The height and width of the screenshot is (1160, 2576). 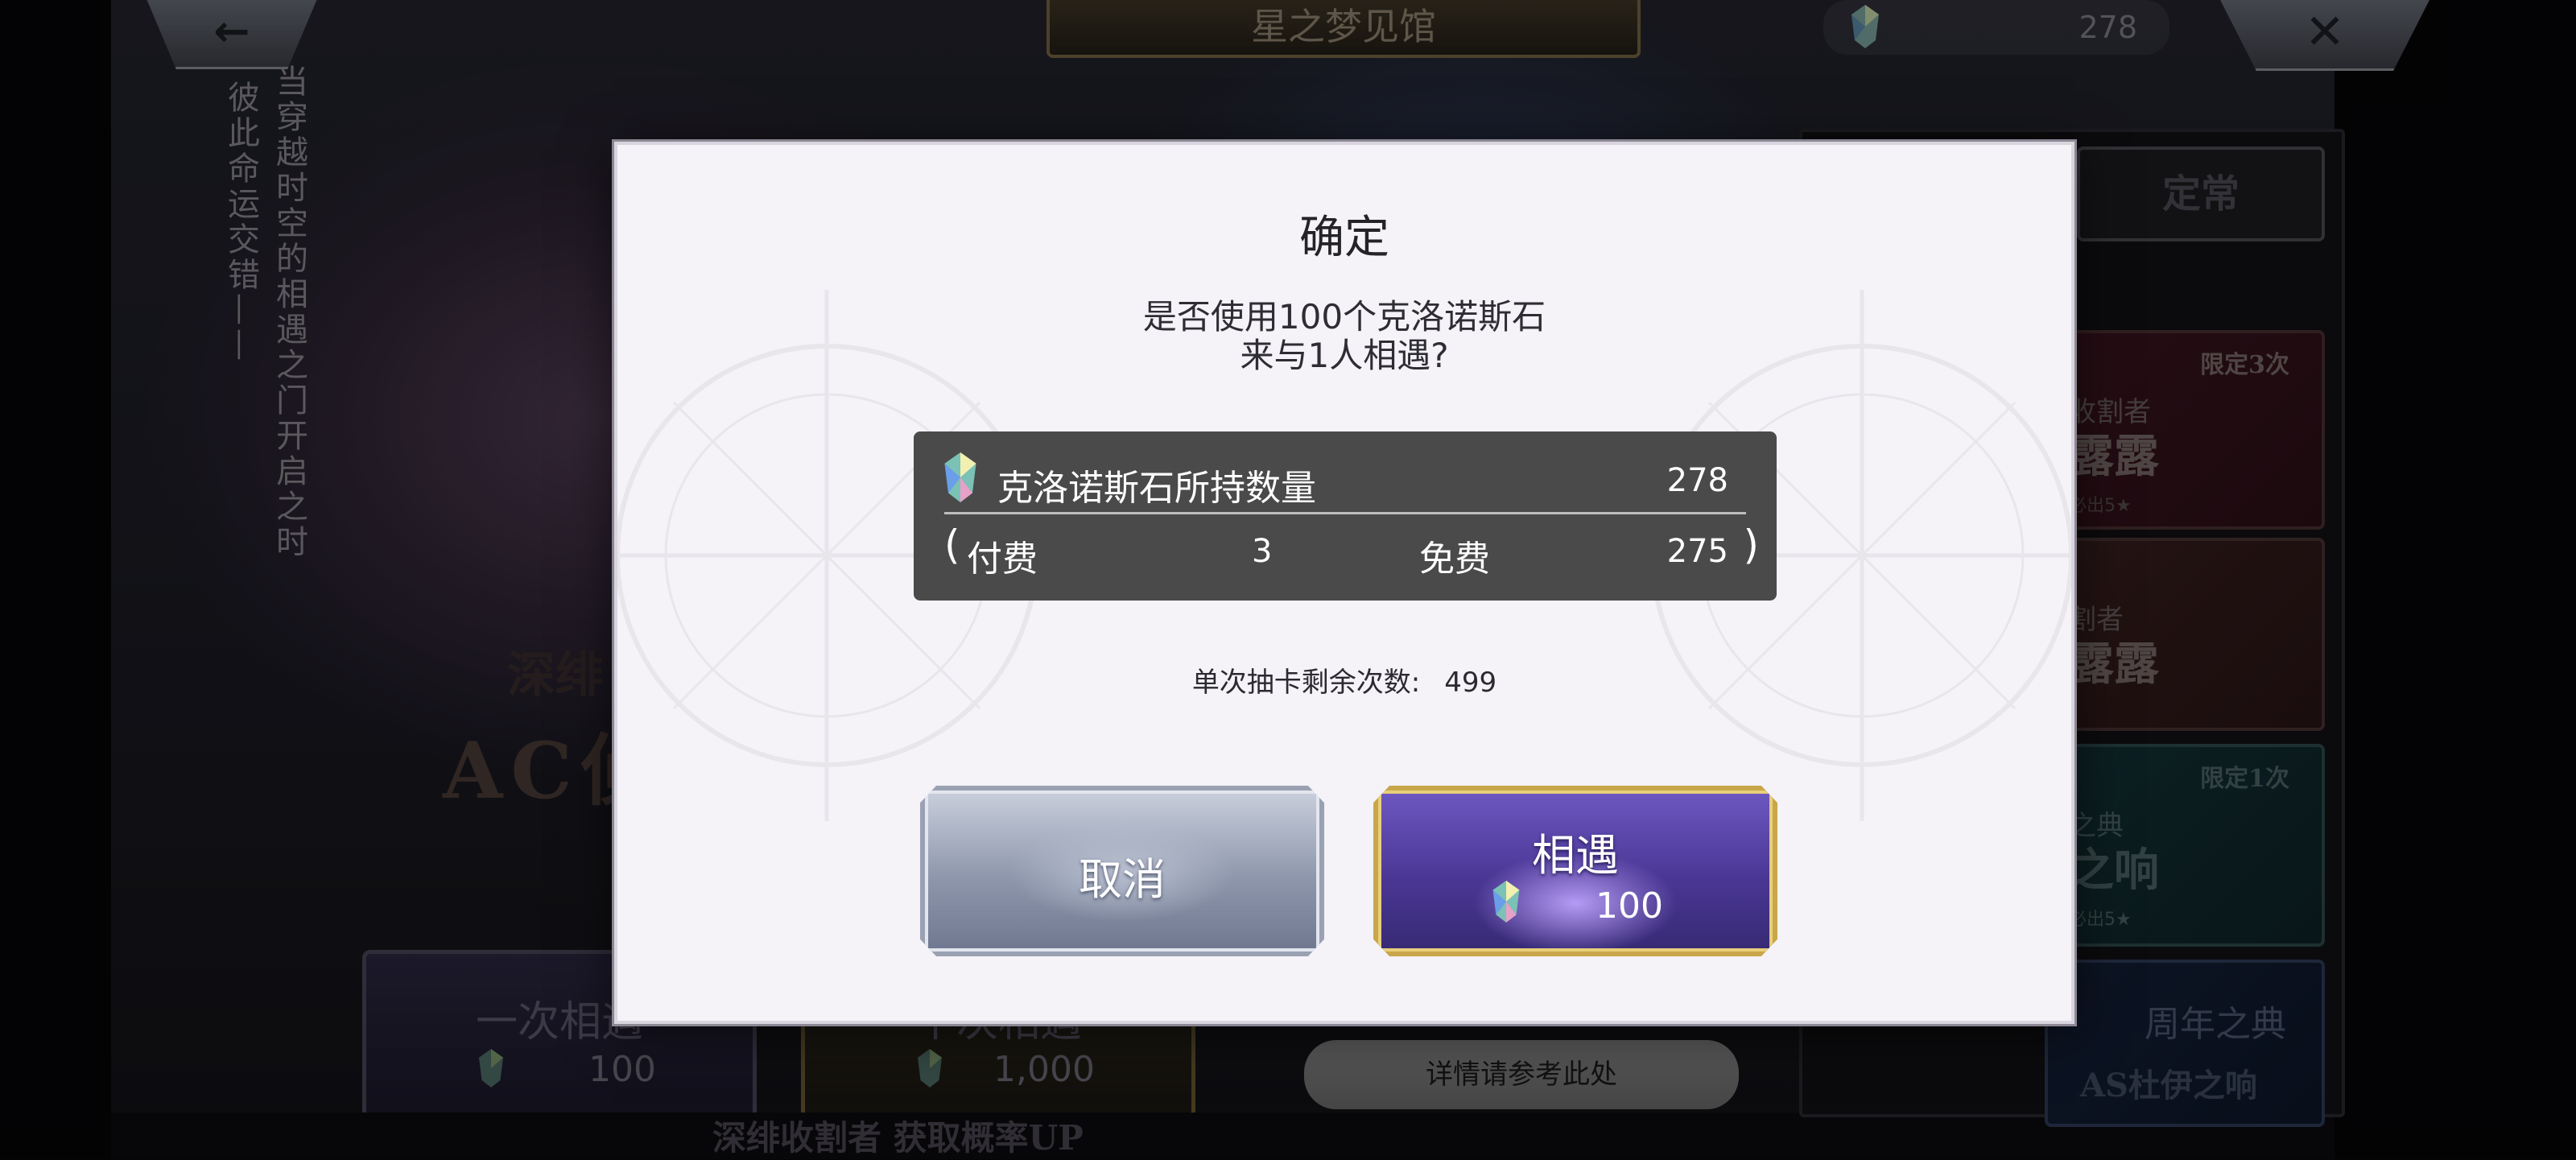 What do you see at coordinates (1344, 316) in the screenshot?
I see `dialog-message-line1: 是否使用100个克洛诺斯石` at bounding box center [1344, 316].